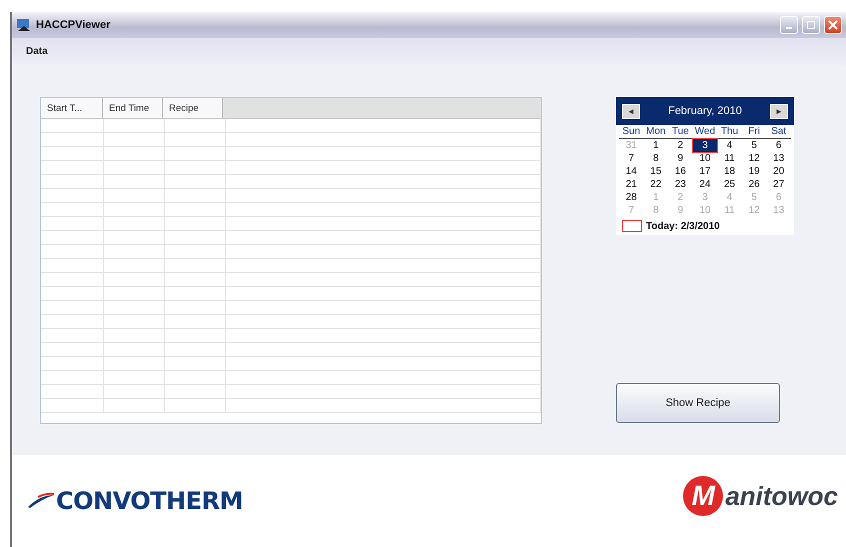  What do you see at coordinates (754, 132) in the screenshot?
I see `weekday-label: Fri` at bounding box center [754, 132].